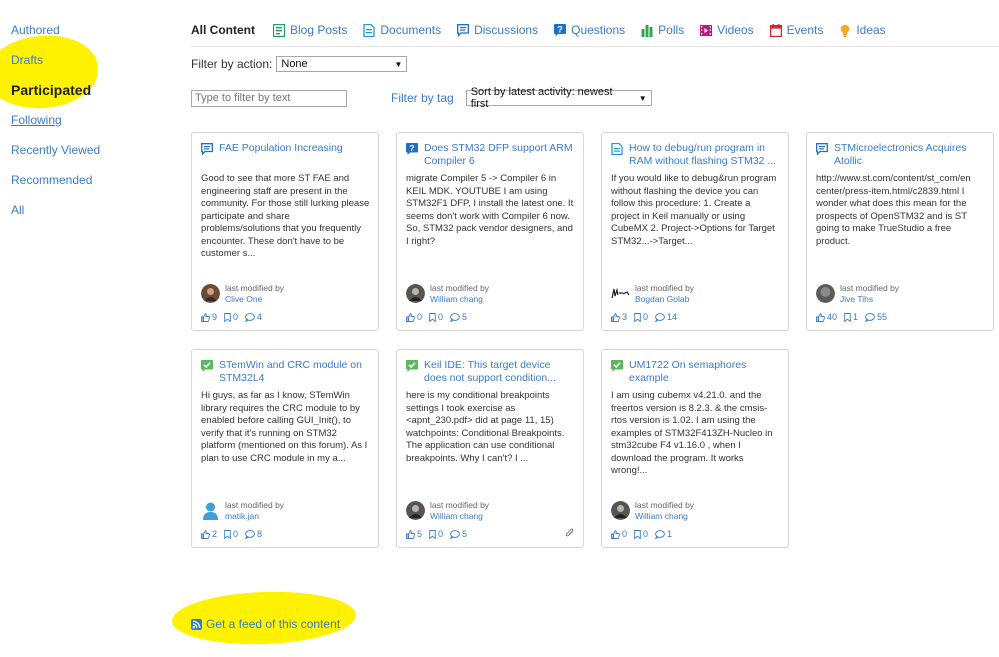 This screenshot has height=657, width=999. Describe the element at coordinates (209, 534) in the screenshot. I see `like-count: 2` at that location.